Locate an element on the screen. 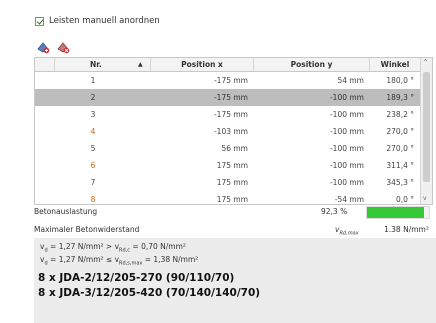 The height and width of the screenshot is (323, 436). utilization-bar is located at coordinates (398, 212).